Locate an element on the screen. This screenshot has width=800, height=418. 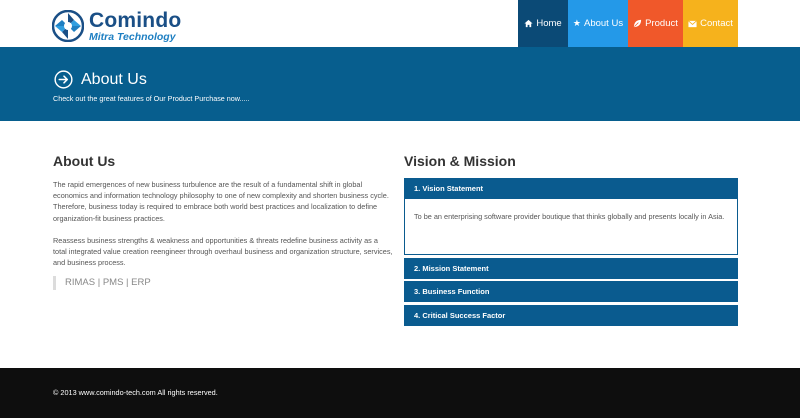
nav-item-home: Home is located at coordinates (543, 23).